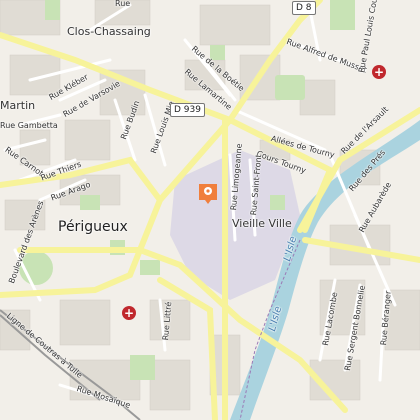  What do you see at coordinates (304, 8) in the screenshot?
I see `road-shield-d8: D 8` at bounding box center [304, 8].